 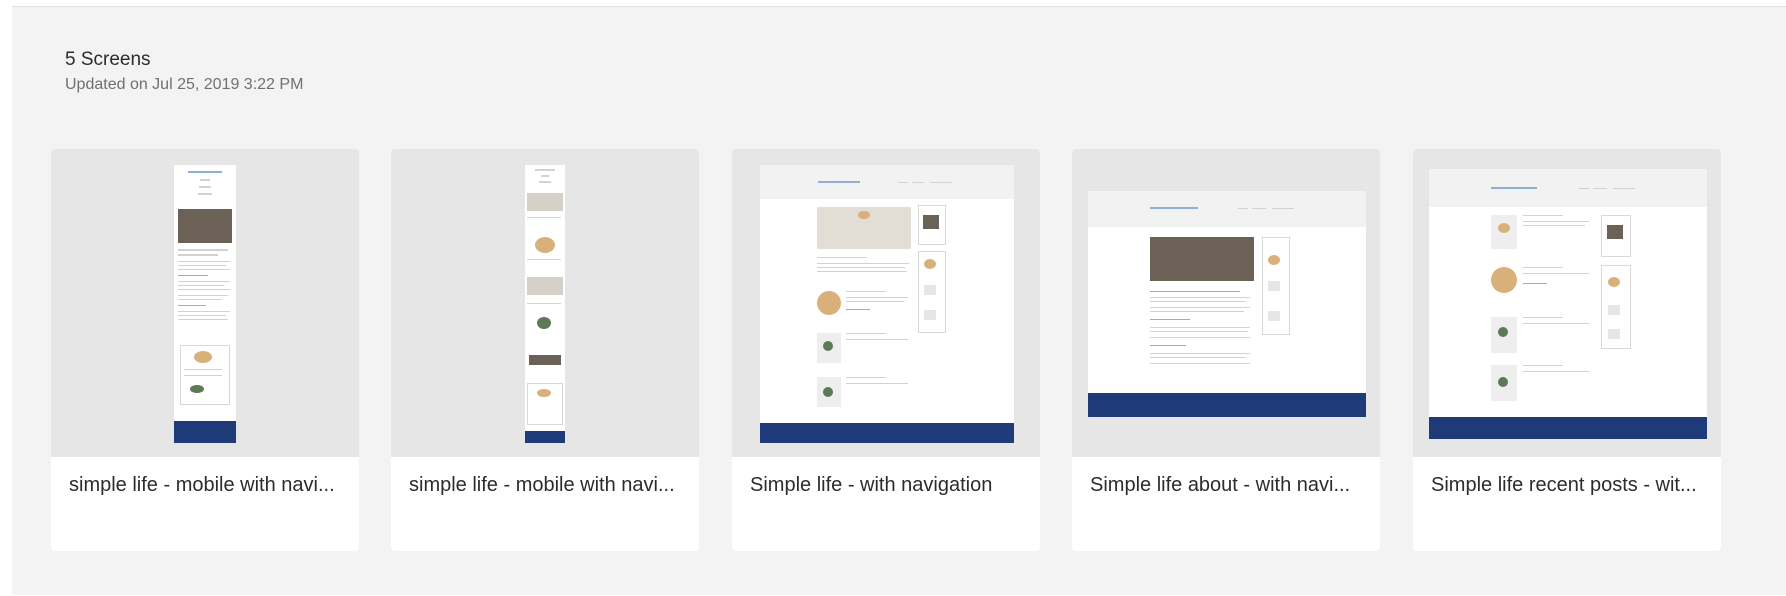 I want to click on screen-count: 5 Screens, so click(x=108, y=59).